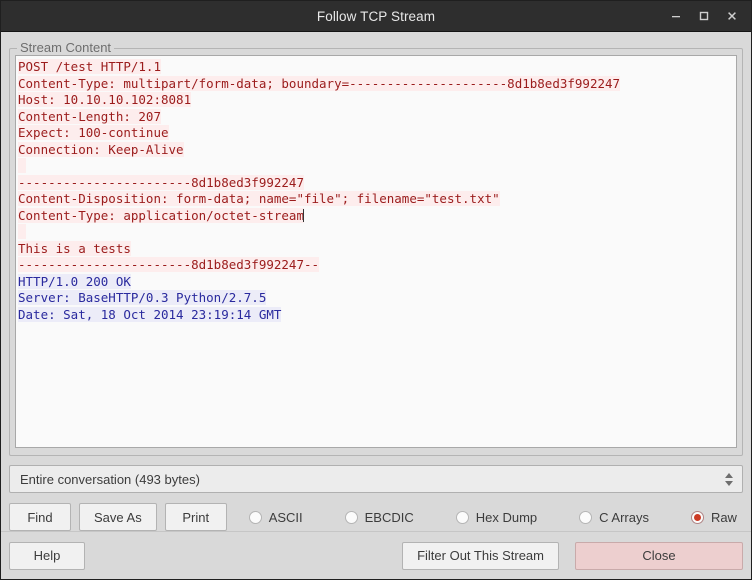 This screenshot has width=752, height=580. Describe the element at coordinates (74, 281) in the screenshot. I see `stream-line-text: HTTP/1.0 200 OK` at that location.